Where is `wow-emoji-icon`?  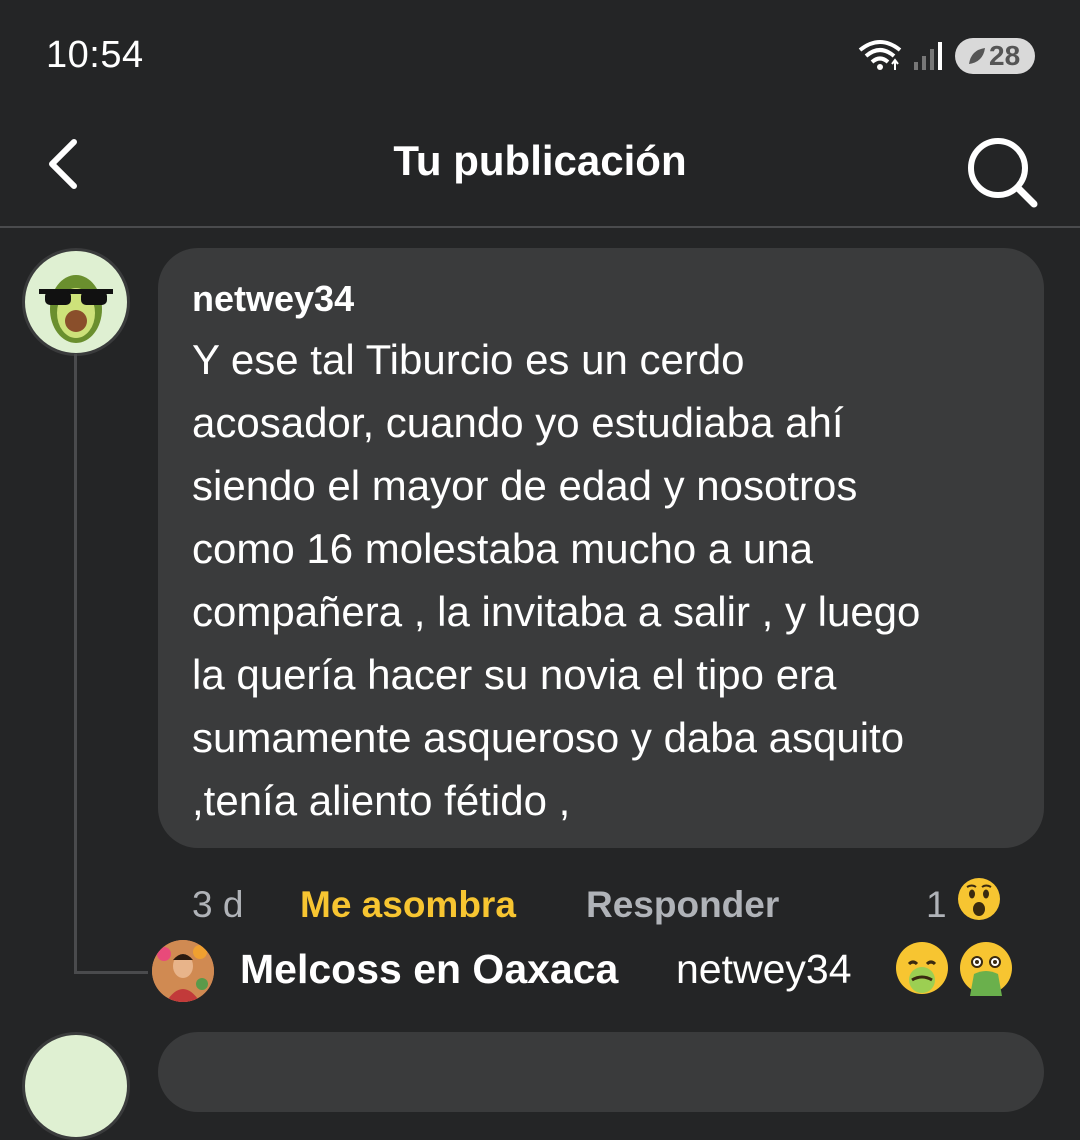 wow-emoji-icon is located at coordinates (979, 899).